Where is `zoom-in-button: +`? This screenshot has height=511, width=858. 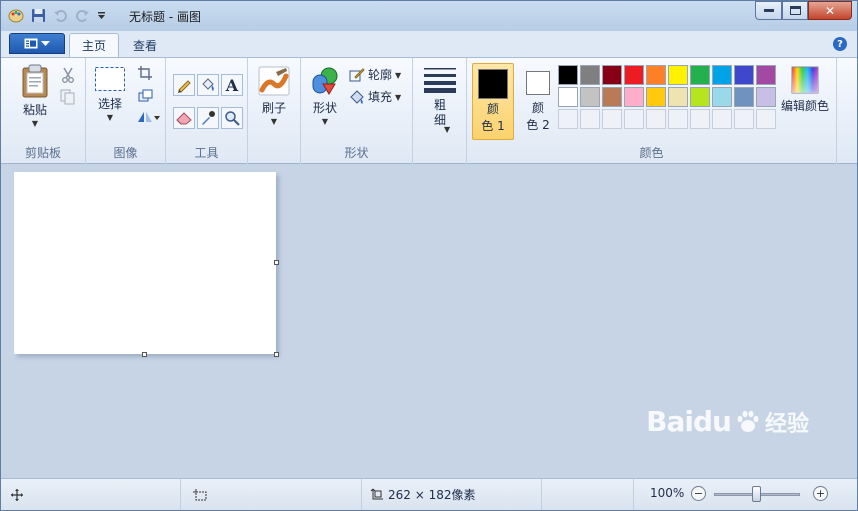 zoom-in-button: + is located at coordinates (820, 493).